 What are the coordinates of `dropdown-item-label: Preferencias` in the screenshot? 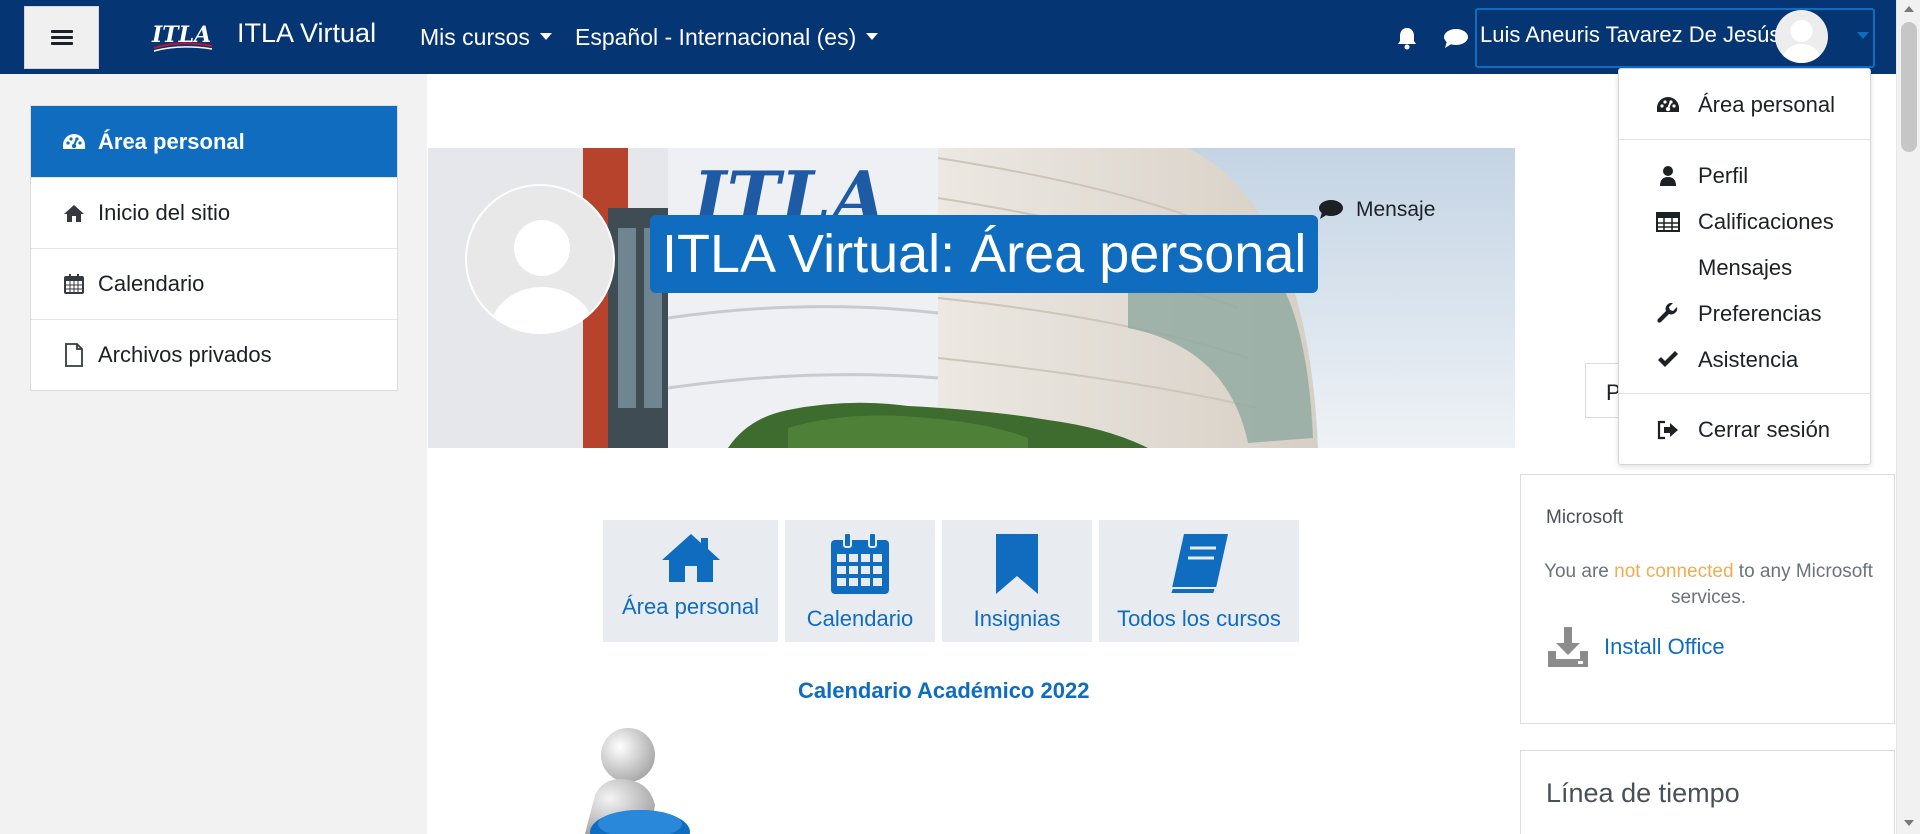 It's located at (1760, 313).